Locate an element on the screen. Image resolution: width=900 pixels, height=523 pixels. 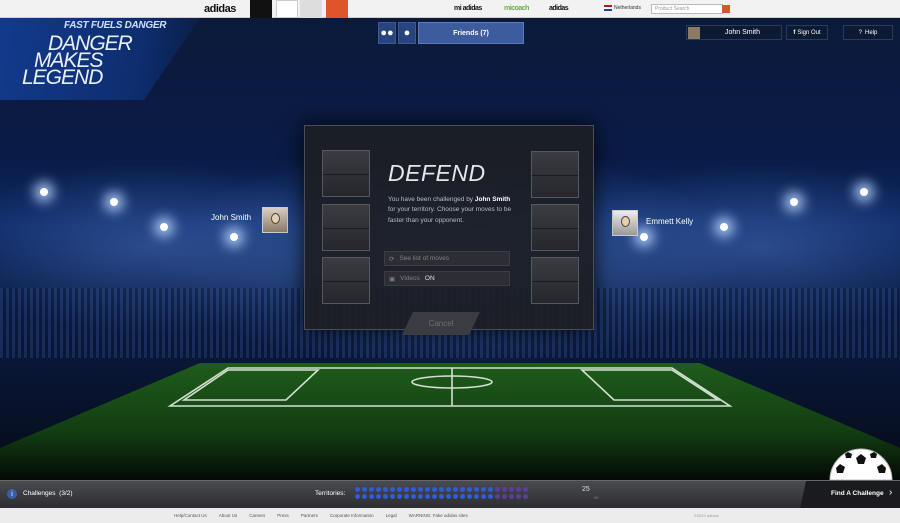
micoach-link: micoach is located at coordinates (516, 8).